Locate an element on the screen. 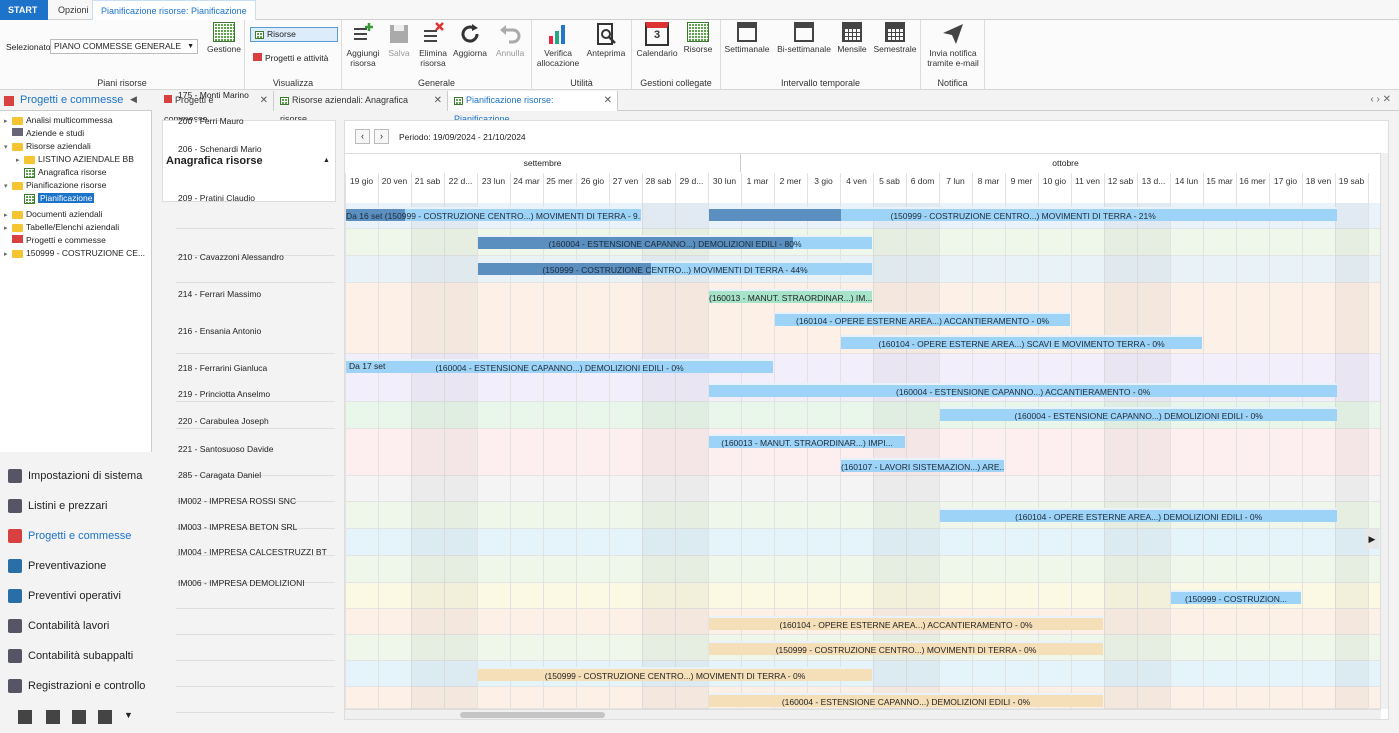 This screenshot has width=1399, height=733. list-icon is located at coordinates (53, 717).